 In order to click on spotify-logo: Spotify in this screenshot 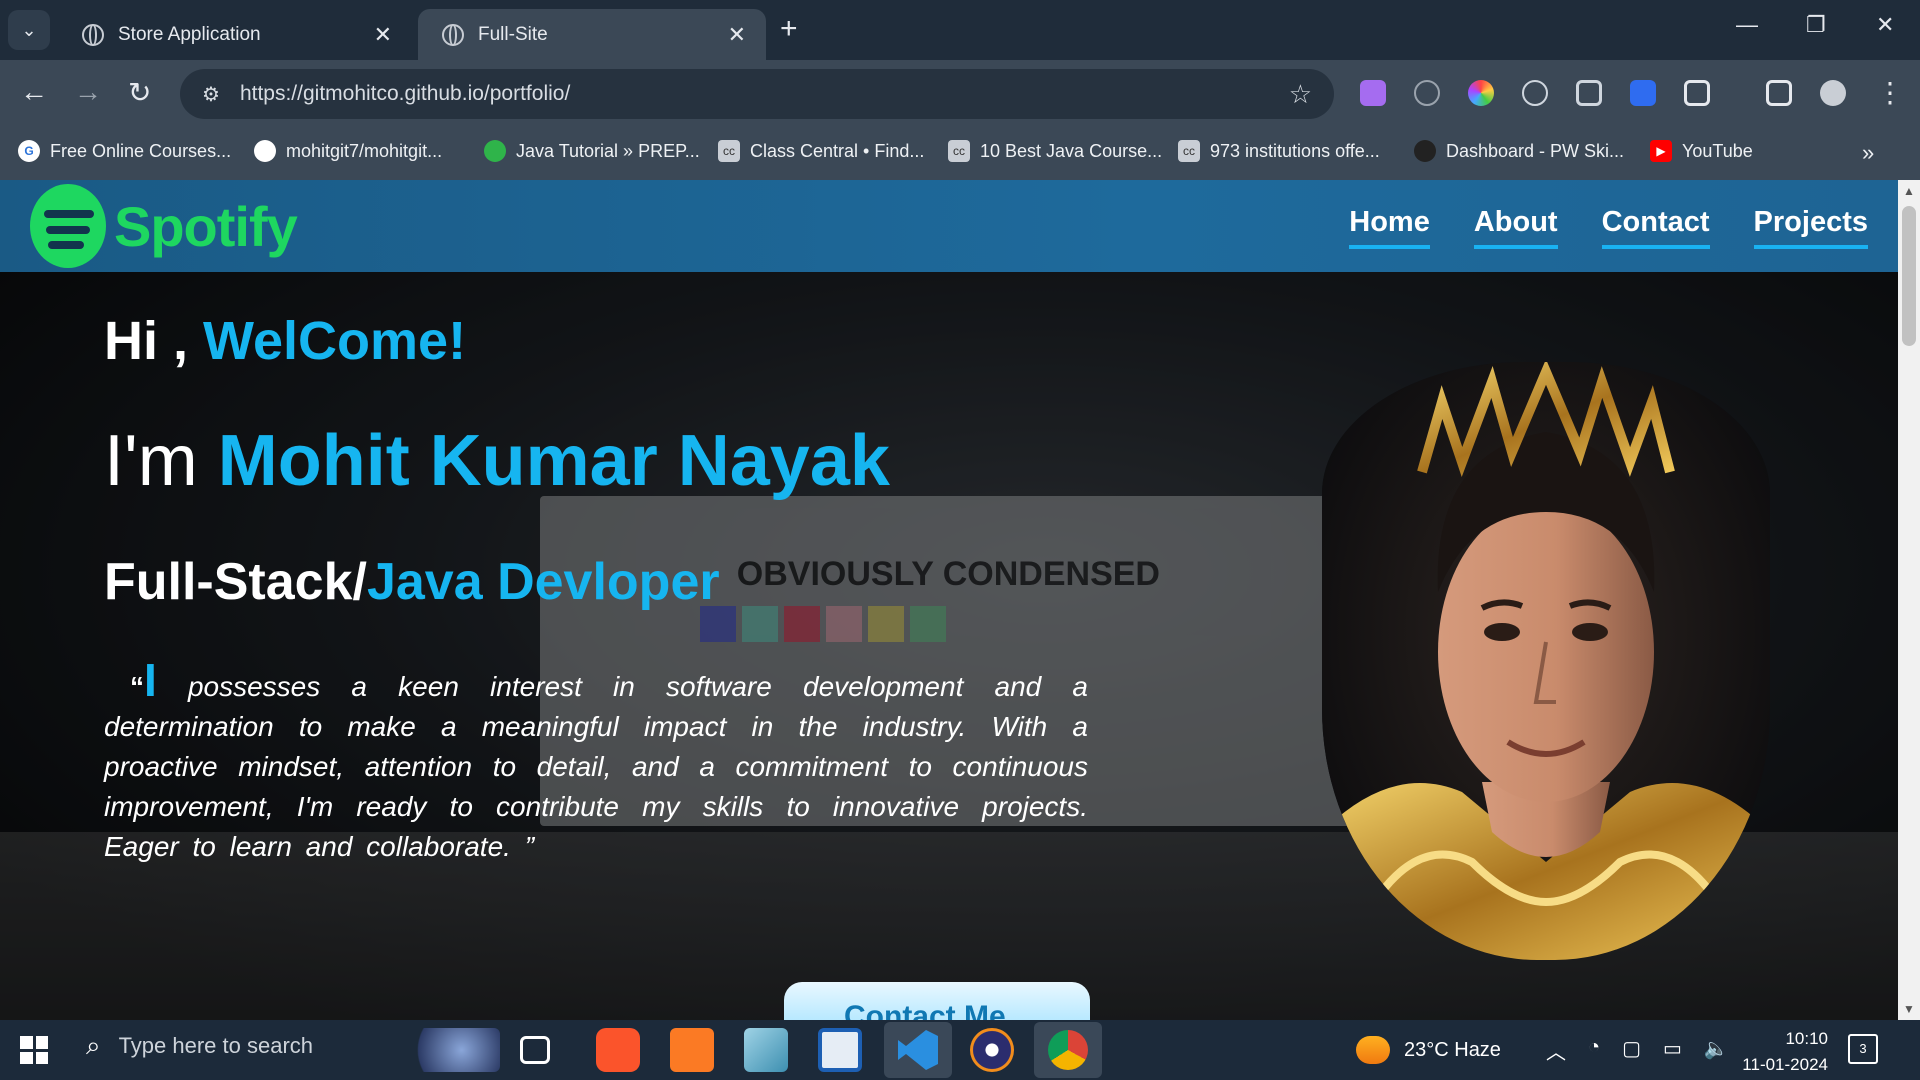, I will do `click(164, 226)`.